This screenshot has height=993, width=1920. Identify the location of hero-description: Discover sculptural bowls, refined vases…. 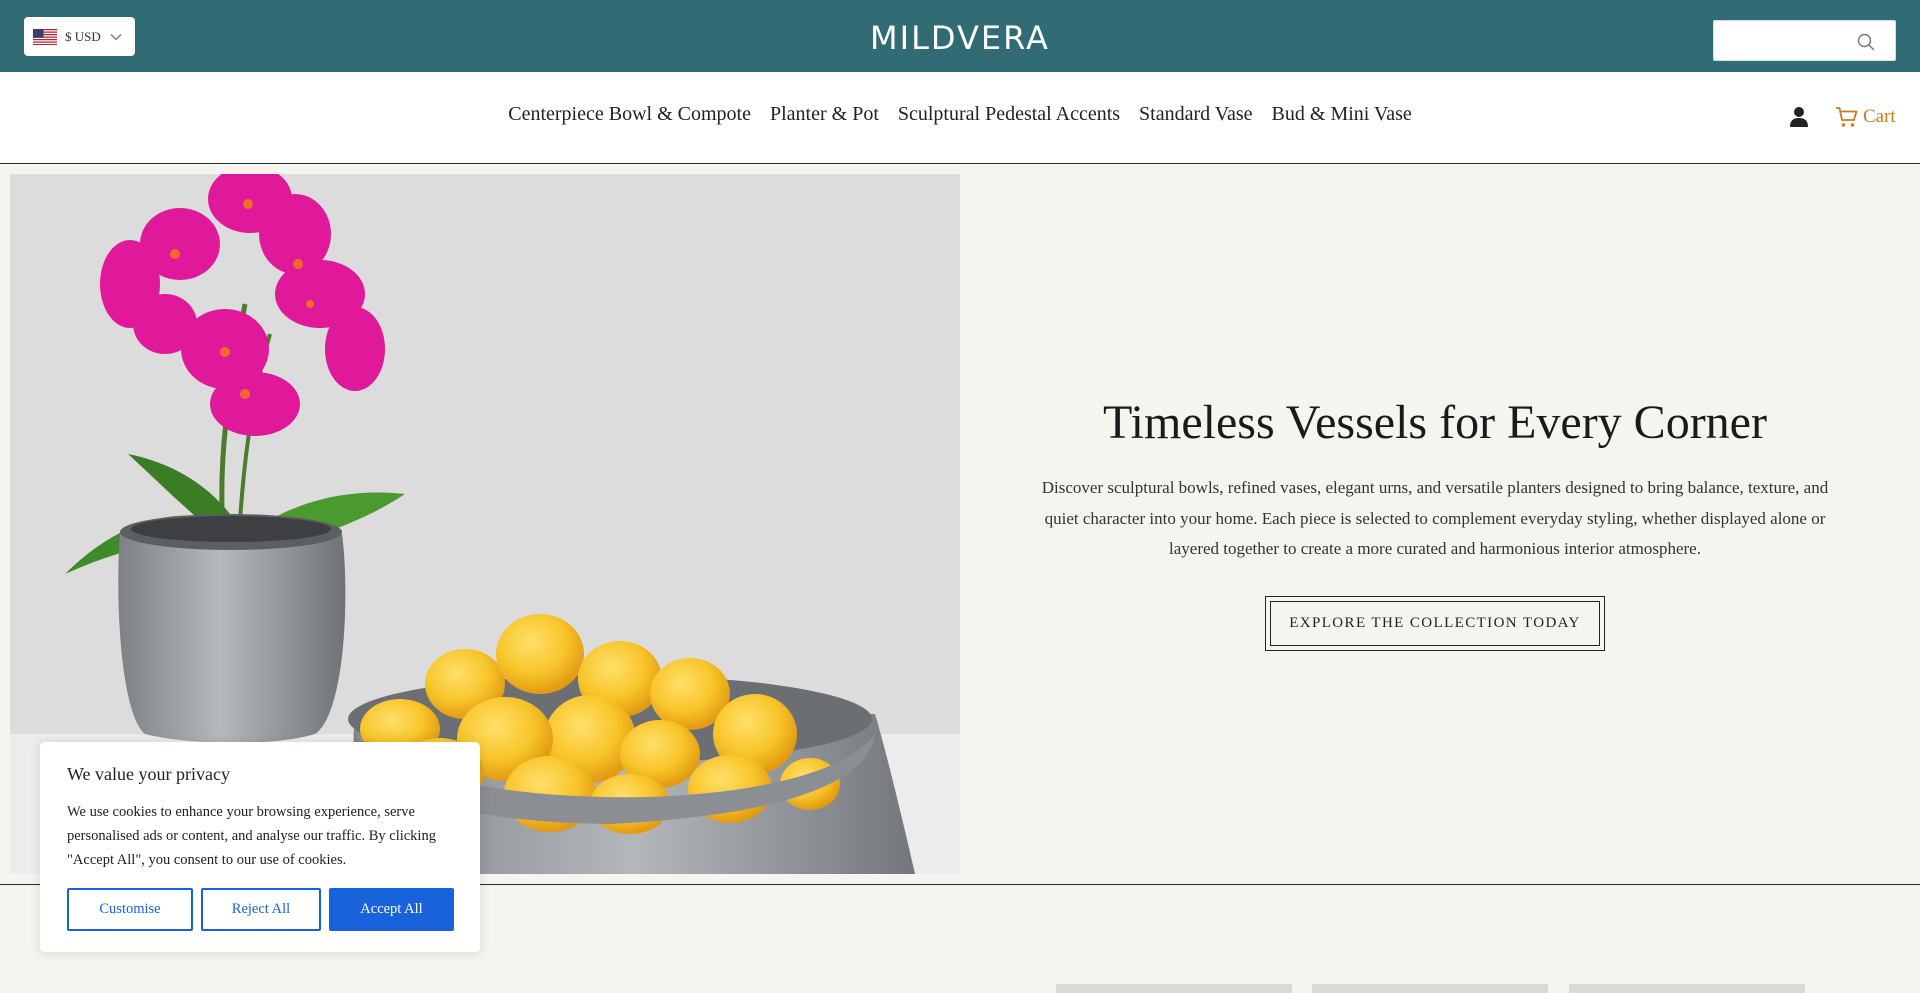
(1435, 518).